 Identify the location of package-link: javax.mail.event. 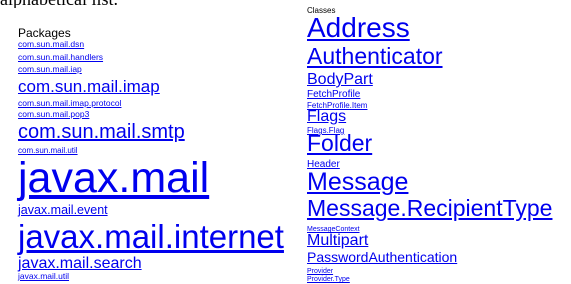
(63, 210).